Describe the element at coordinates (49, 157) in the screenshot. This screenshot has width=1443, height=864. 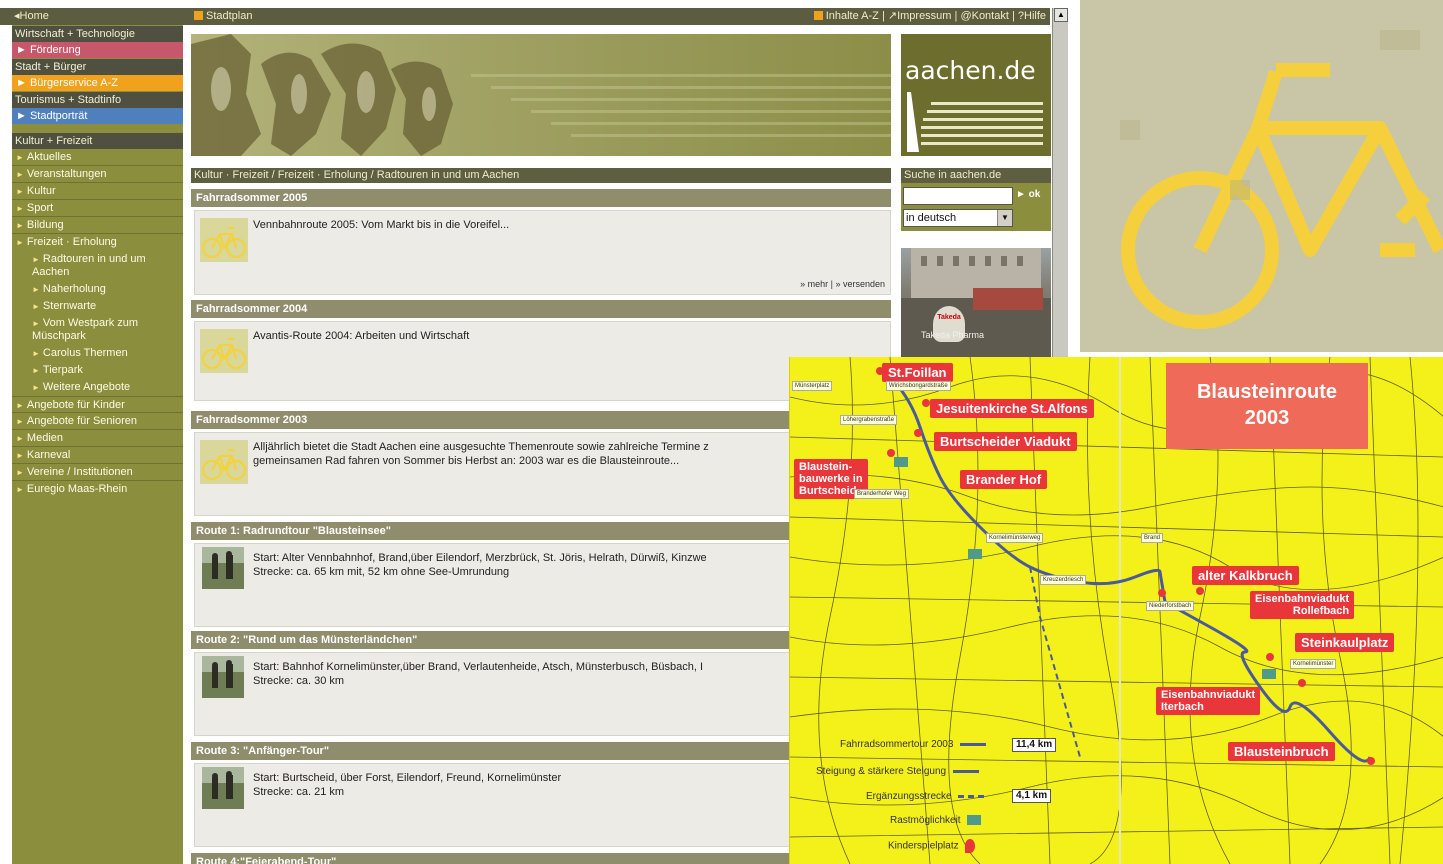
I see `nav-item-label: Aktuelles` at that location.